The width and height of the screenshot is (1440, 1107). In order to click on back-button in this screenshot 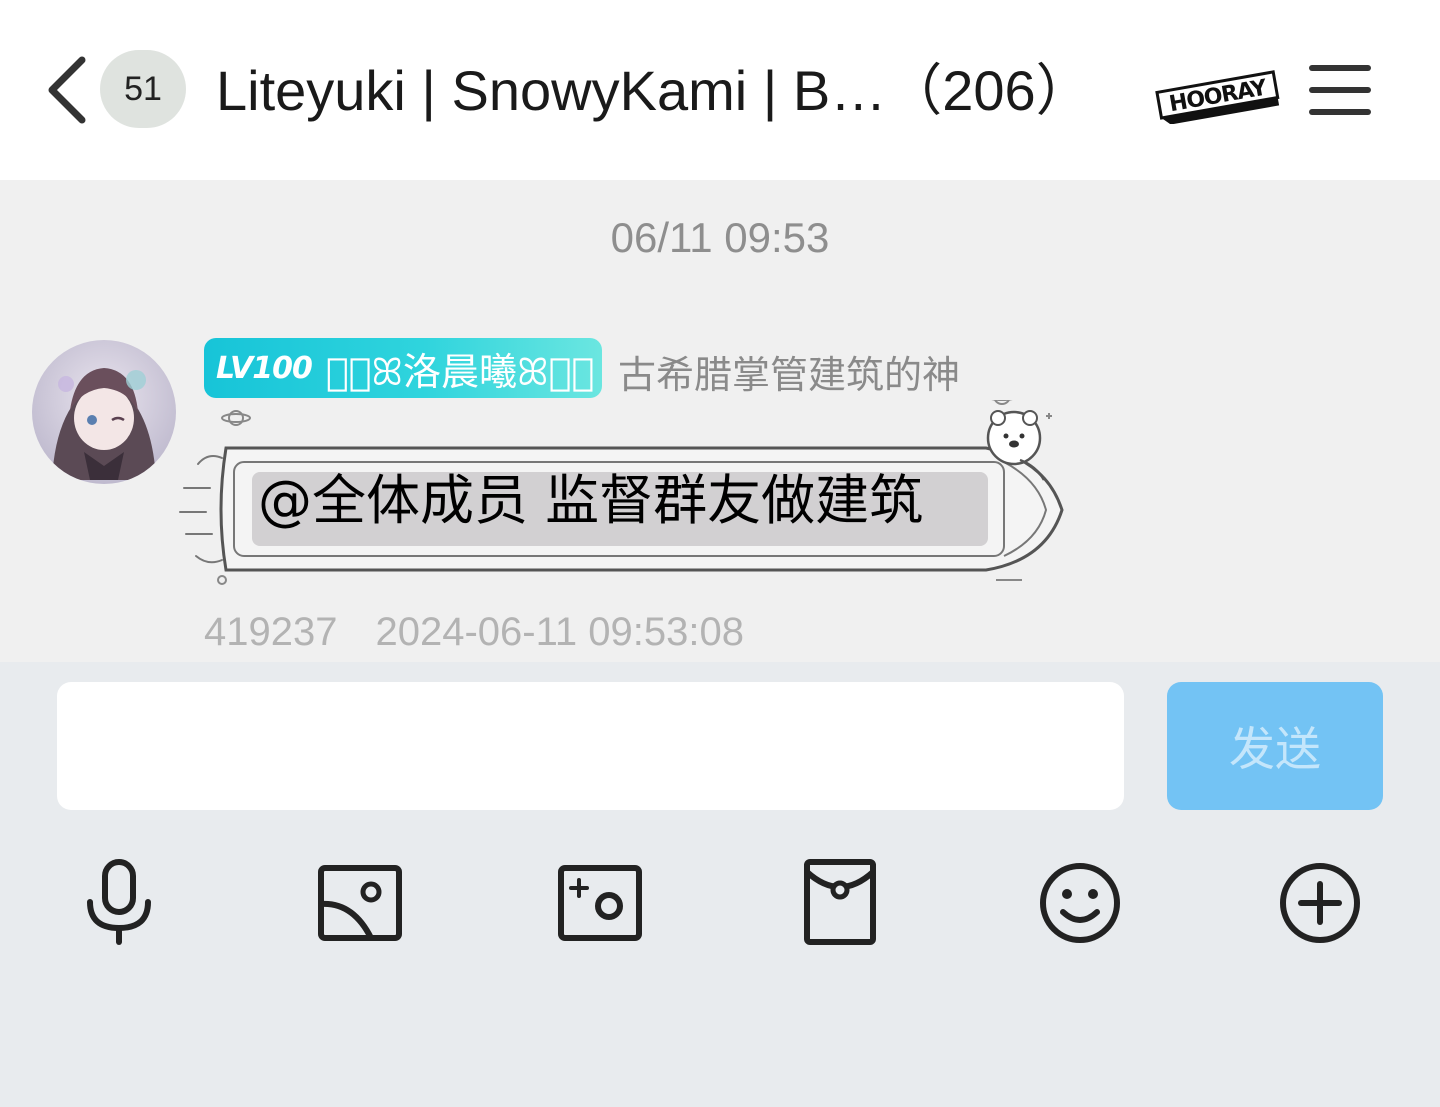, I will do `click(68, 90)`.